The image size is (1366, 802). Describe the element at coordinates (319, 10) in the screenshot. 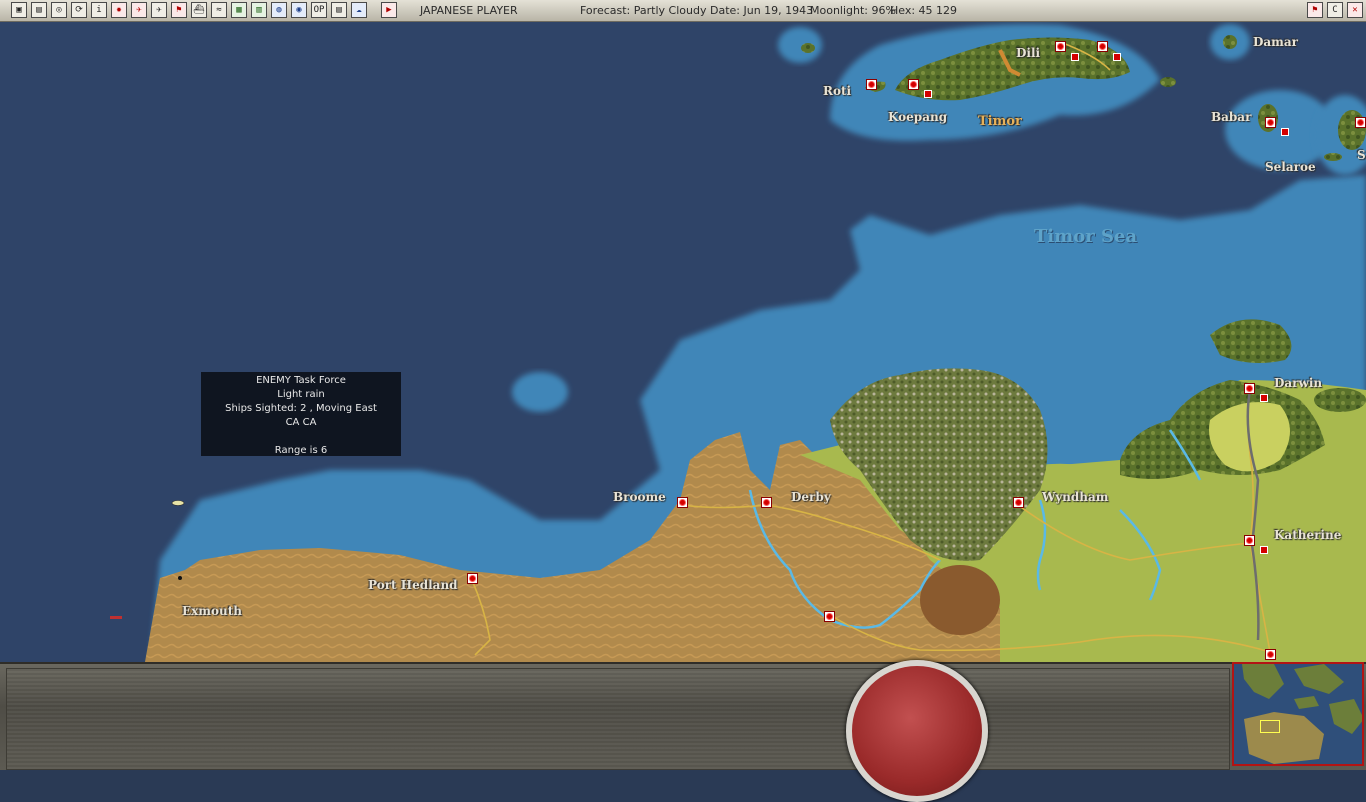

I see `op-button: OP` at that location.